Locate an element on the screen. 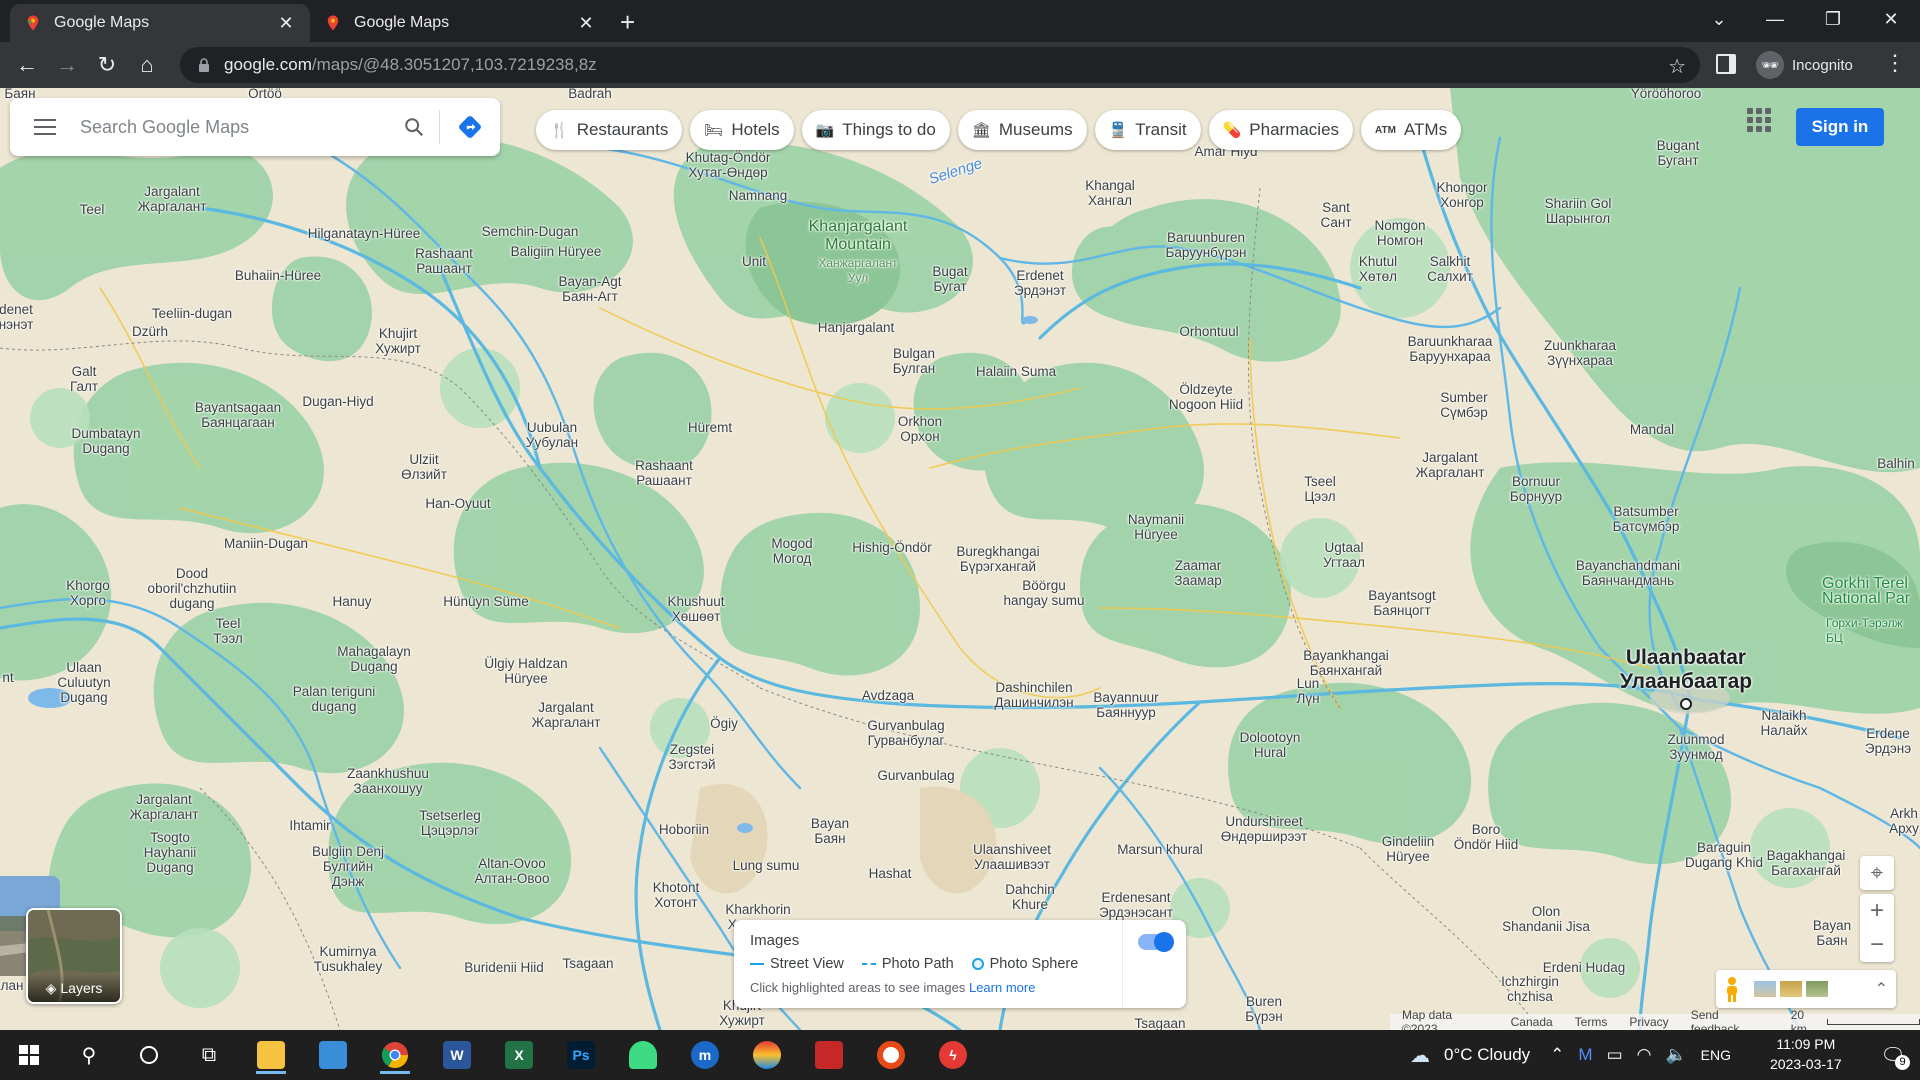 The image size is (1920, 1080). place-label: Khushuut Хөшөөт is located at coordinates (695, 609).